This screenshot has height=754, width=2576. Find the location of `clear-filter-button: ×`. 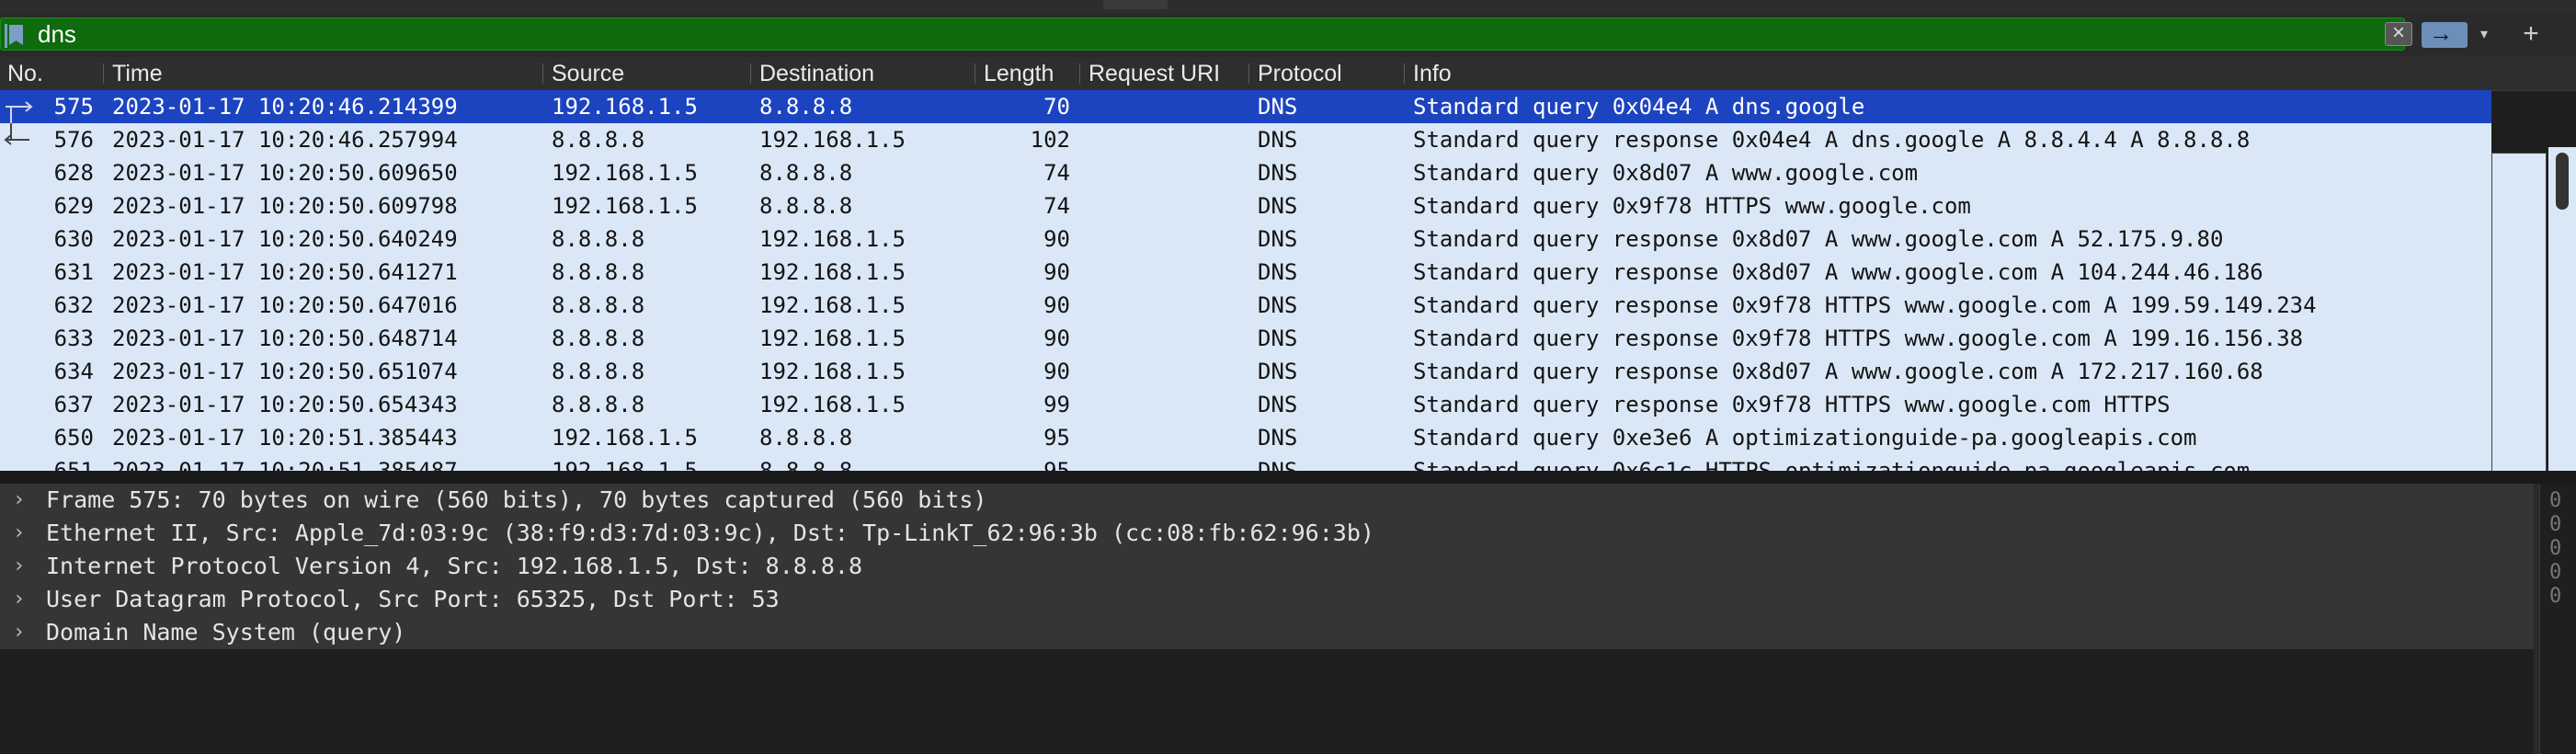

clear-filter-button: × is located at coordinates (2399, 34).